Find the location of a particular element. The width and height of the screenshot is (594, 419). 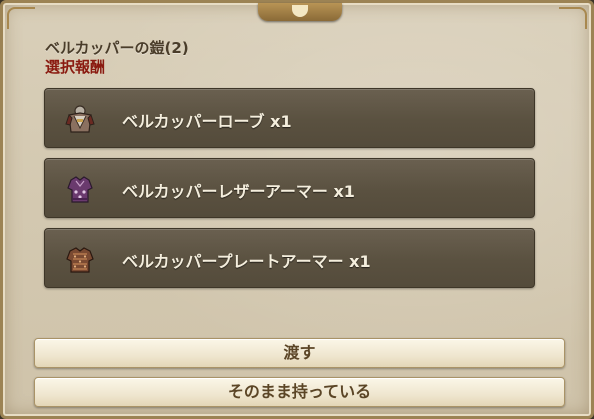

reward-label: ベルカッパープレートアーマー x1 is located at coordinates (246, 261).